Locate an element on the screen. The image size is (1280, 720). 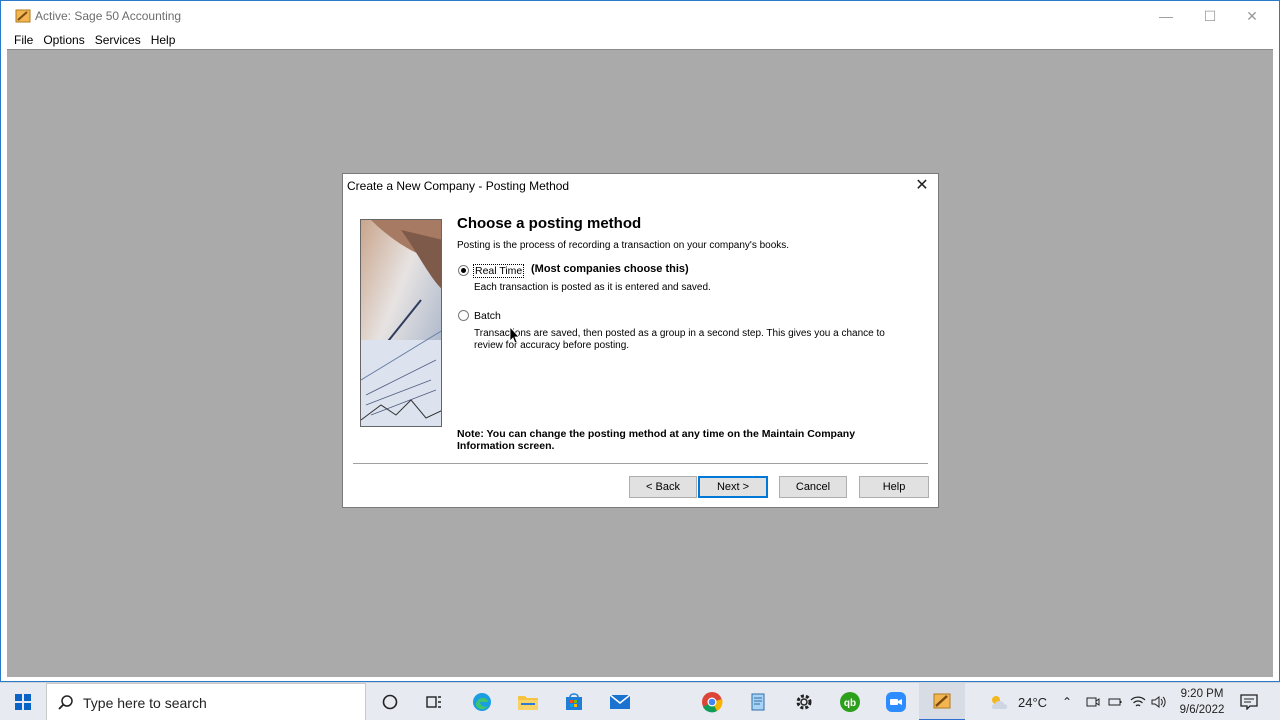
dialog-title: Create a New Company - Posting Method is located at coordinates (458, 186).